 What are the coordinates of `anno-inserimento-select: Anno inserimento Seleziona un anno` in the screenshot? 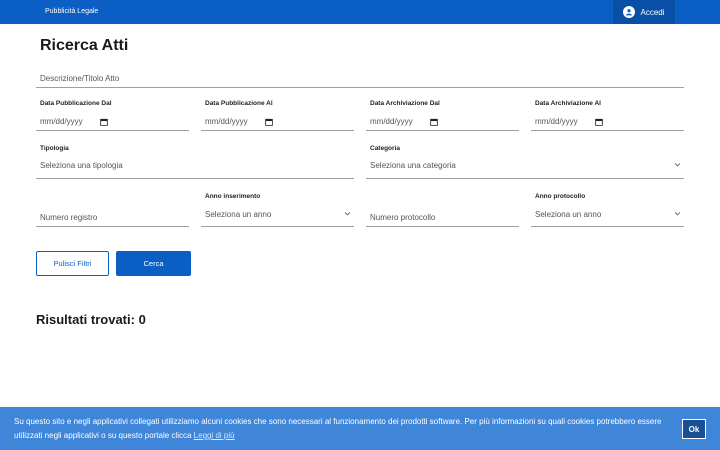 It's located at (277, 210).